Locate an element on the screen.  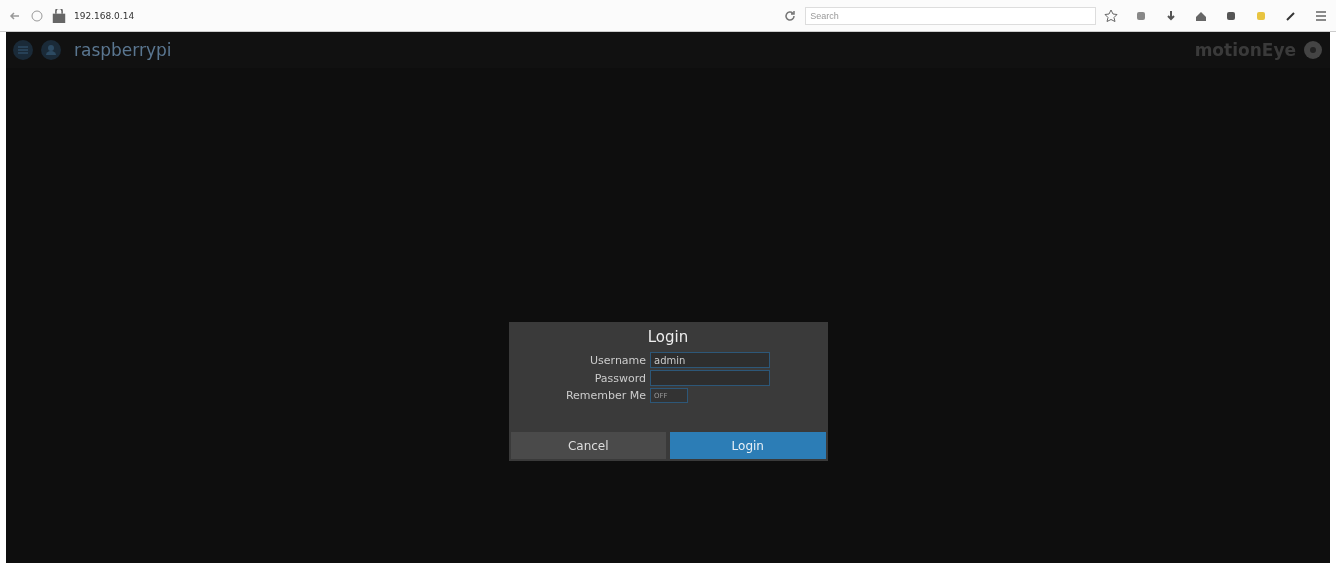
download-icon is located at coordinates (1171, 15).